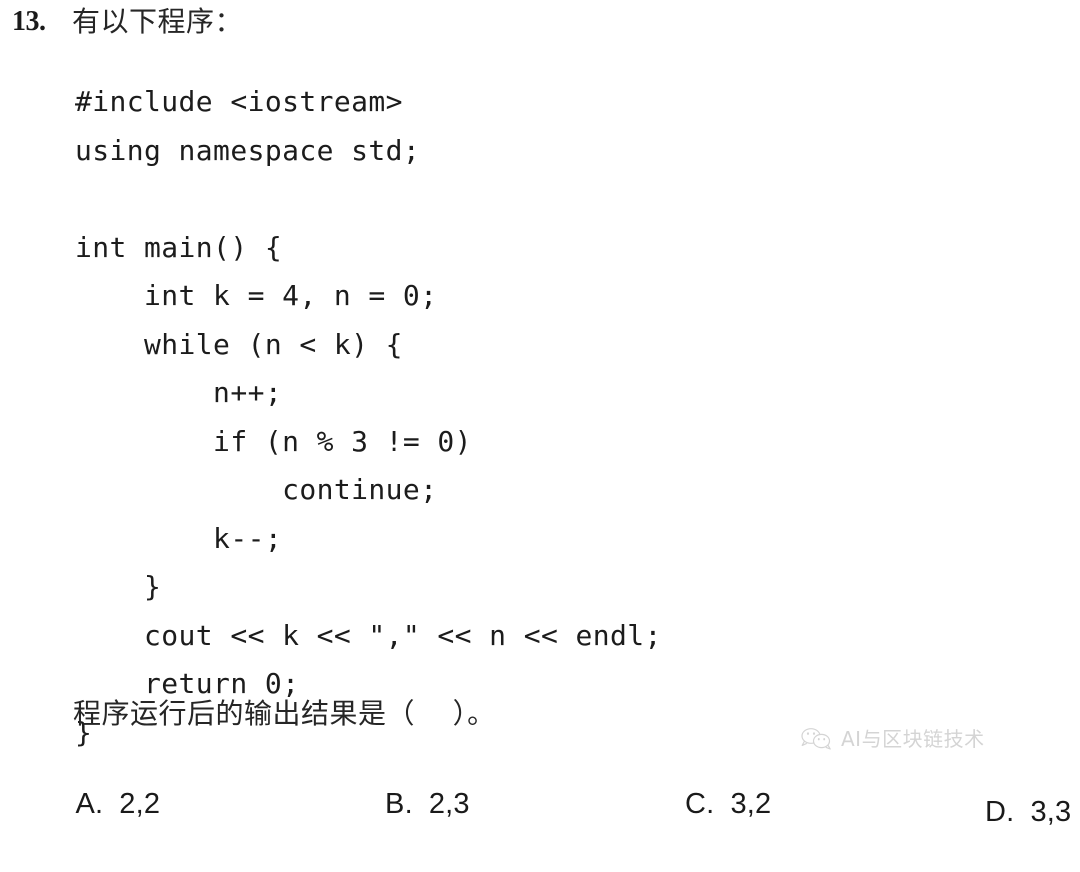  What do you see at coordinates (284, 713) in the screenshot?
I see `question-prompt: 程序运行后的输出结果是（ ）。` at bounding box center [284, 713].